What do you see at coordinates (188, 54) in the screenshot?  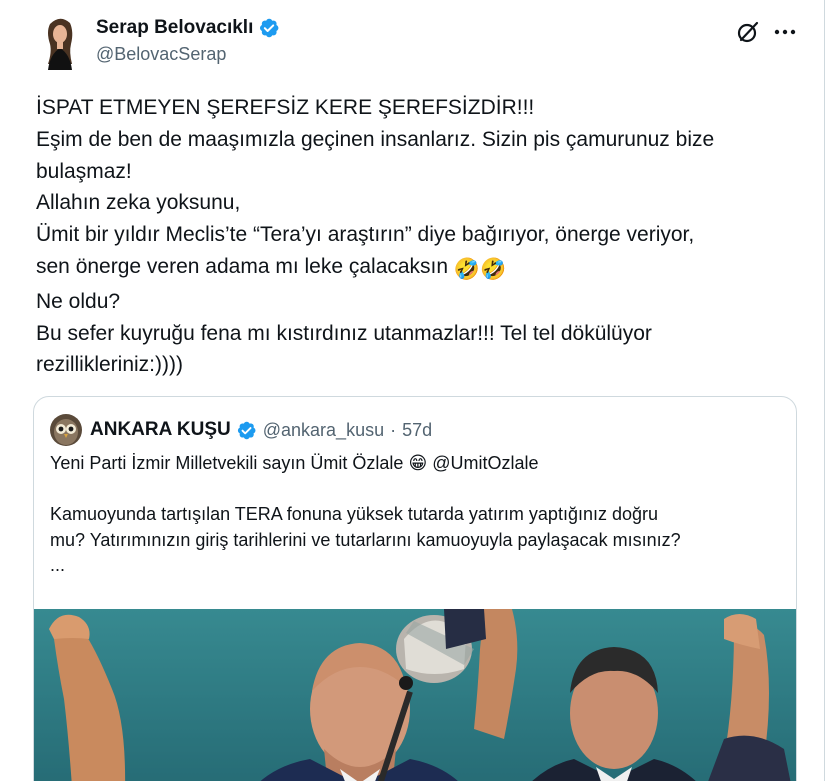 I see `author-handle: @BelovacSerap` at bounding box center [188, 54].